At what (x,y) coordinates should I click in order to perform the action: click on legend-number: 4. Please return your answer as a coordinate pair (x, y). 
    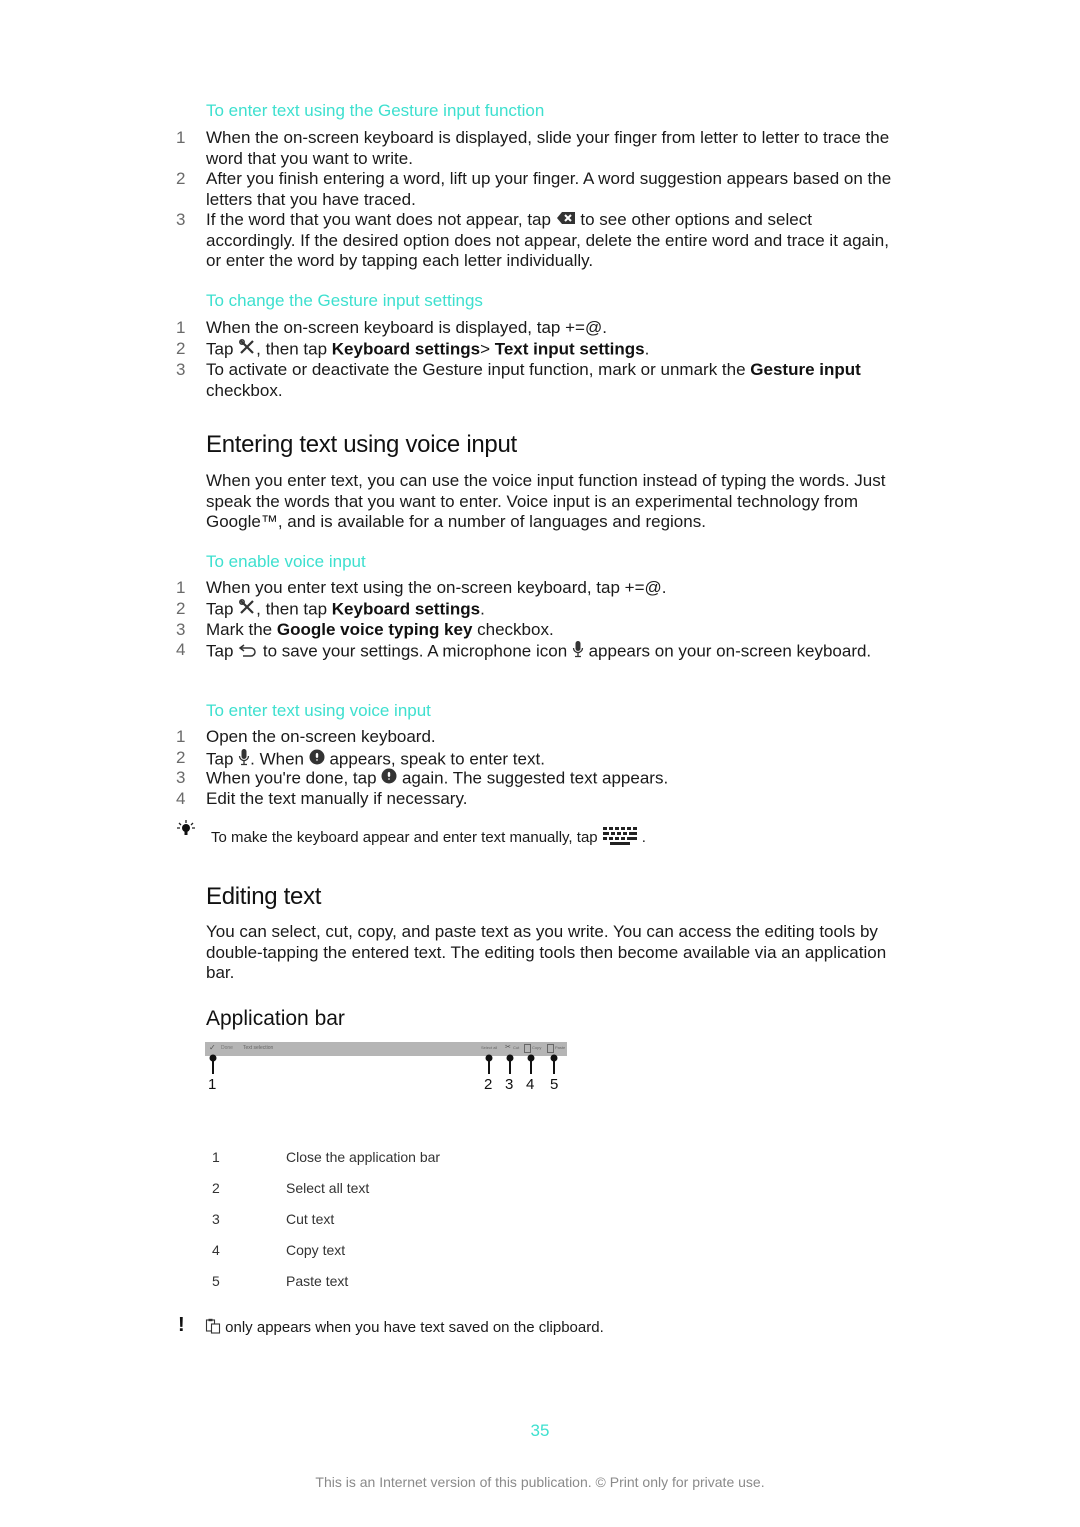
    Looking at the image, I should click on (216, 1250).